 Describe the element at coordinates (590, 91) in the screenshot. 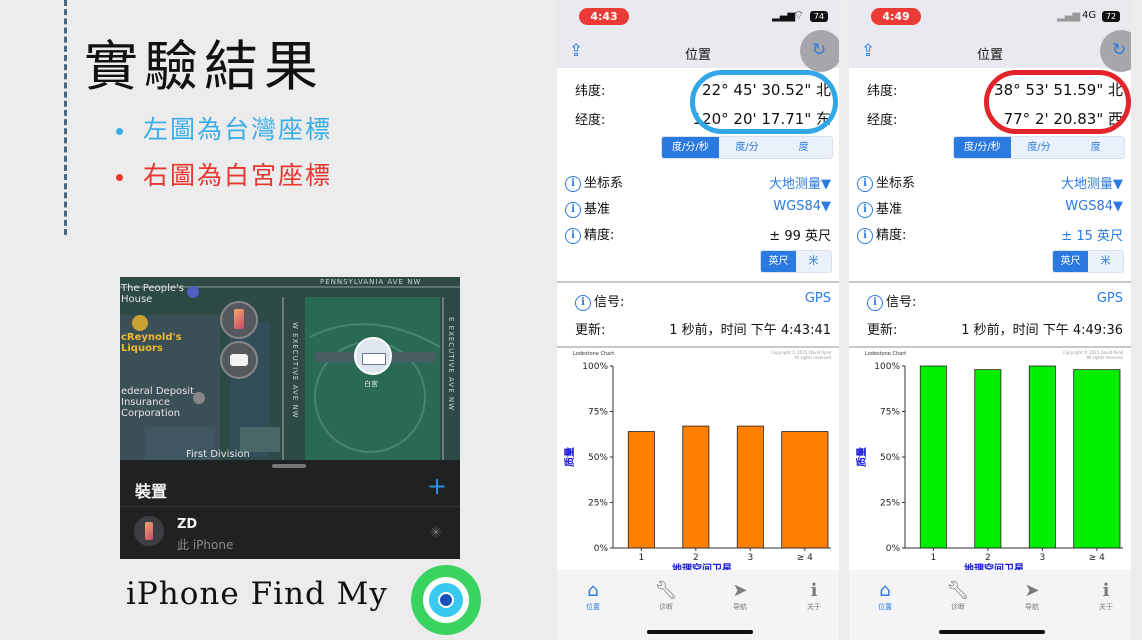

I see `latitude-label: 纬度:` at that location.